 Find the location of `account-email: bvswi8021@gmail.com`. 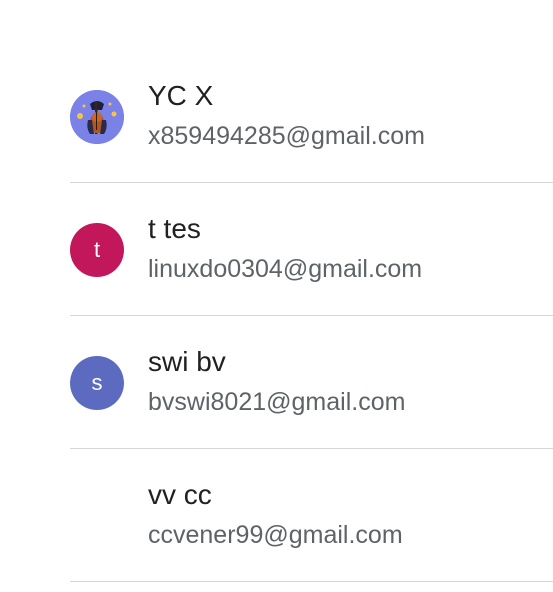

account-email: bvswi8021@gmail.com is located at coordinates (277, 402).